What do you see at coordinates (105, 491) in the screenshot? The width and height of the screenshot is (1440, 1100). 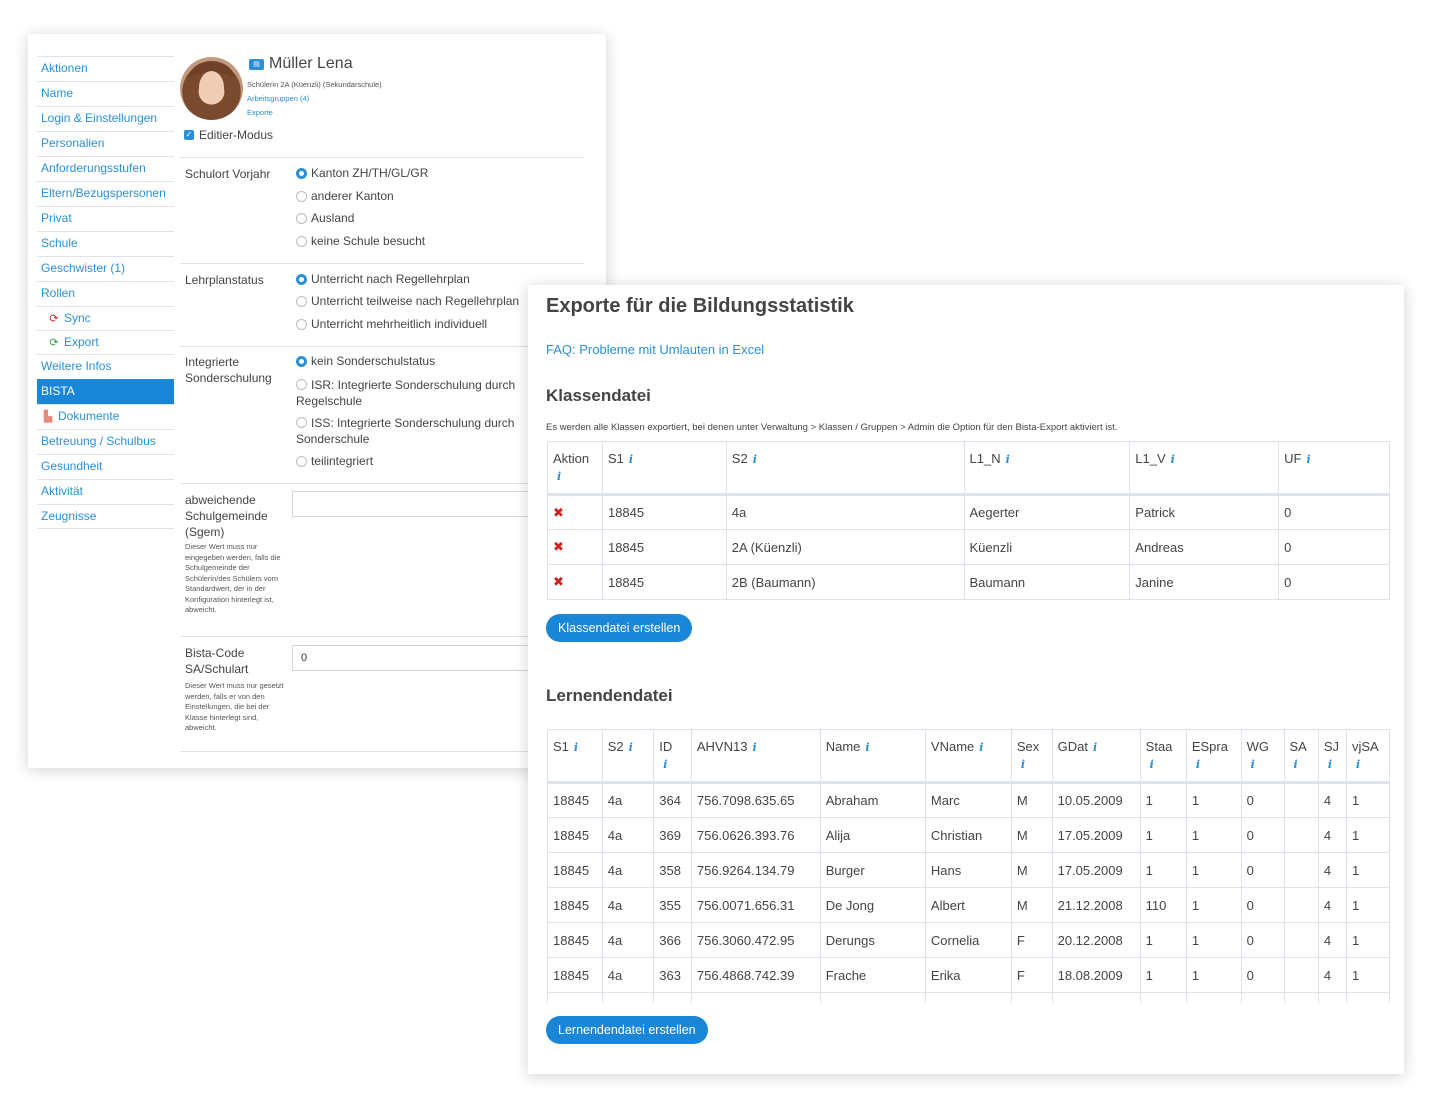 I see `sidebar-item-aktivitaet: Aktivität` at bounding box center [105, 491].